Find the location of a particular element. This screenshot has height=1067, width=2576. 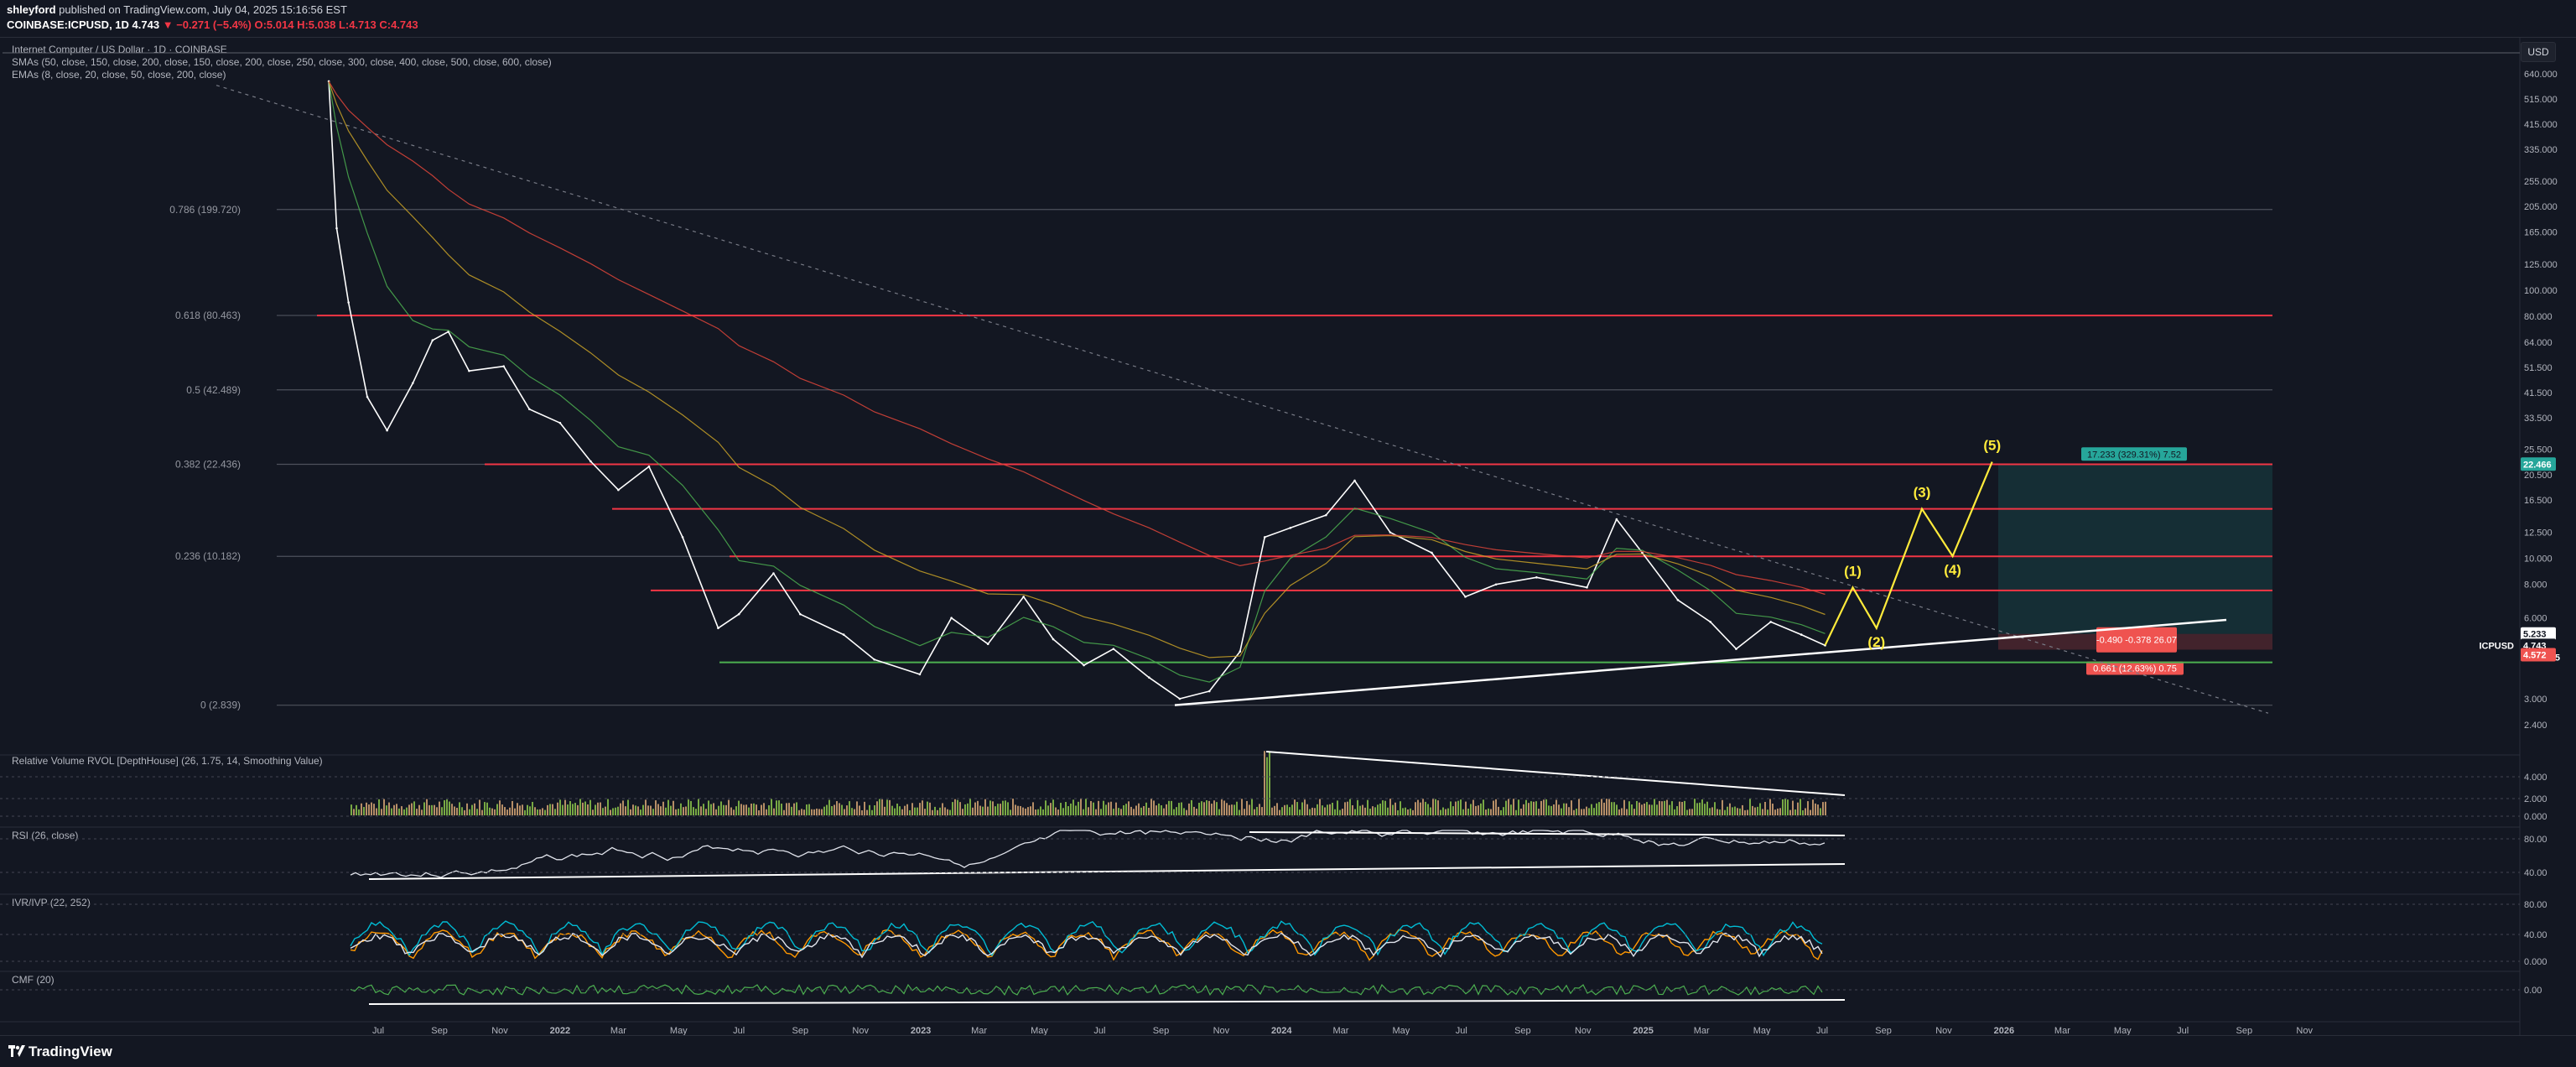

tradingview-logo: TradingView is located at coordinates (60, 1052).